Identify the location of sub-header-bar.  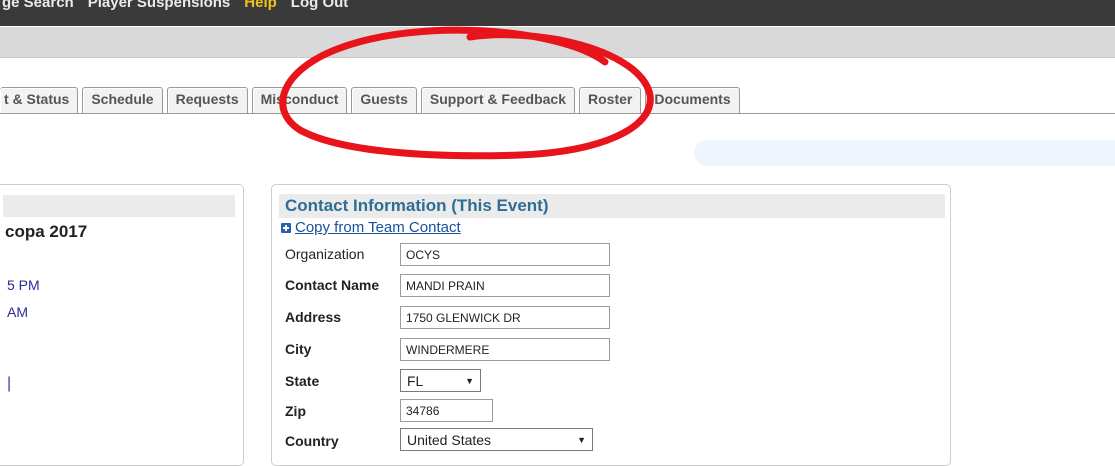
(557, 42).